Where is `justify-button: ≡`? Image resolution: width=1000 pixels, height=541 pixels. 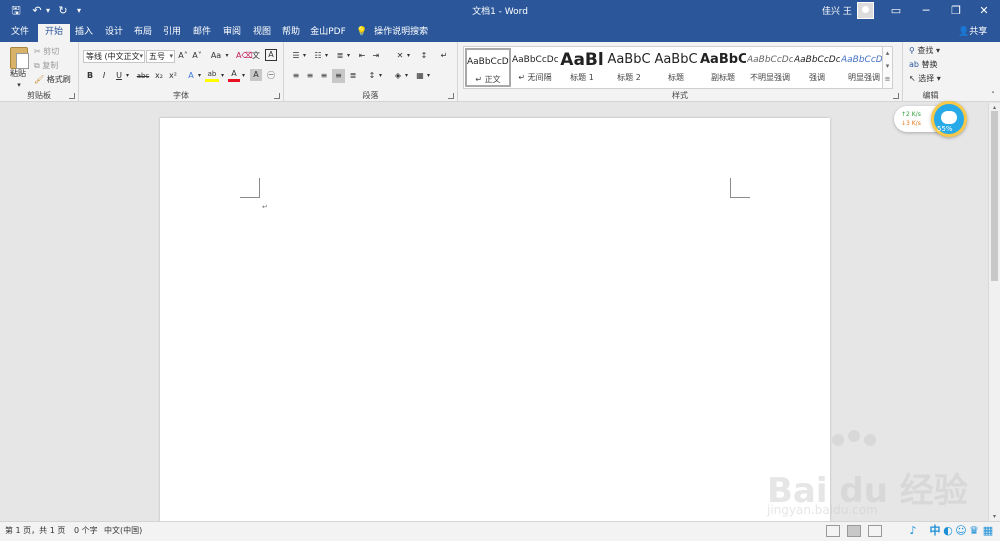 justify-button: ≡ is located at coordinates (338, 76).